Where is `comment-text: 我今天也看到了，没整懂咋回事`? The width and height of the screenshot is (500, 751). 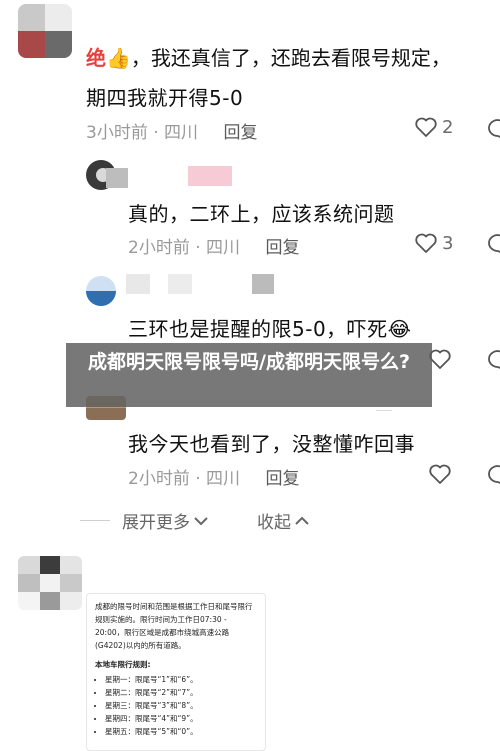 comment-text: 我今天也看到了，没整懂咋回事 is located at coordinates (271, 444).